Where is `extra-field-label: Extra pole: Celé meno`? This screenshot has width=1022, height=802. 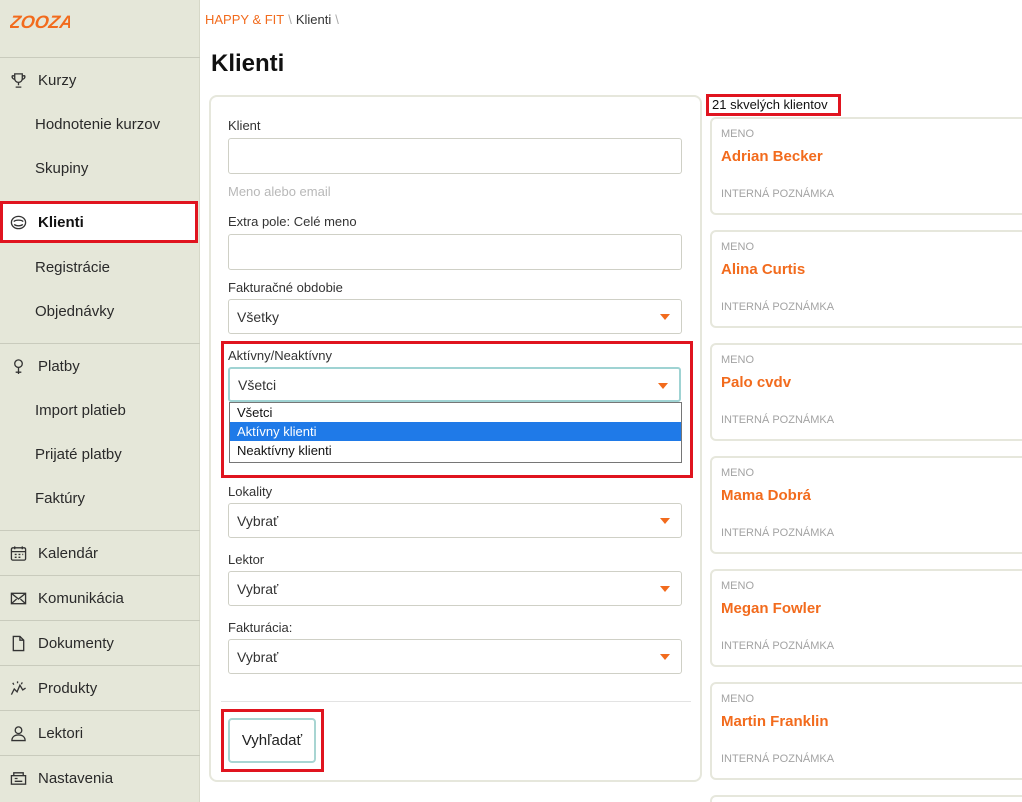 extra-field-label: Extra pole: Celé meno is located at coordinates (292, 221).